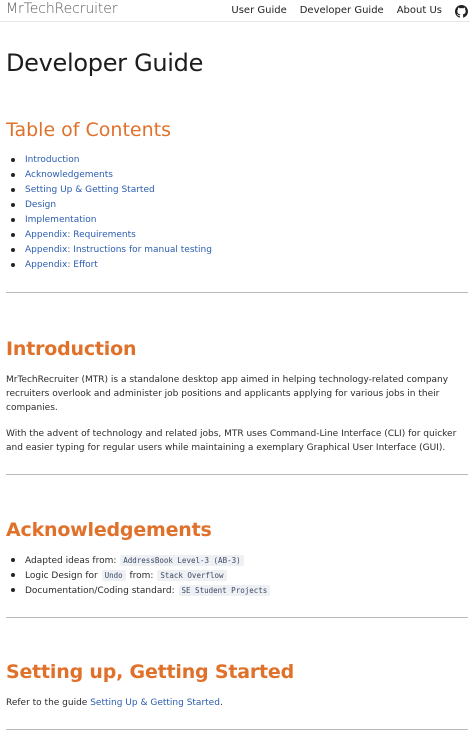 The width and height of the screenshot is (470, 731). Describe the element at coordinates (63, 576) in the screenshot. I see `ack-text: Logic Design for` at that location.